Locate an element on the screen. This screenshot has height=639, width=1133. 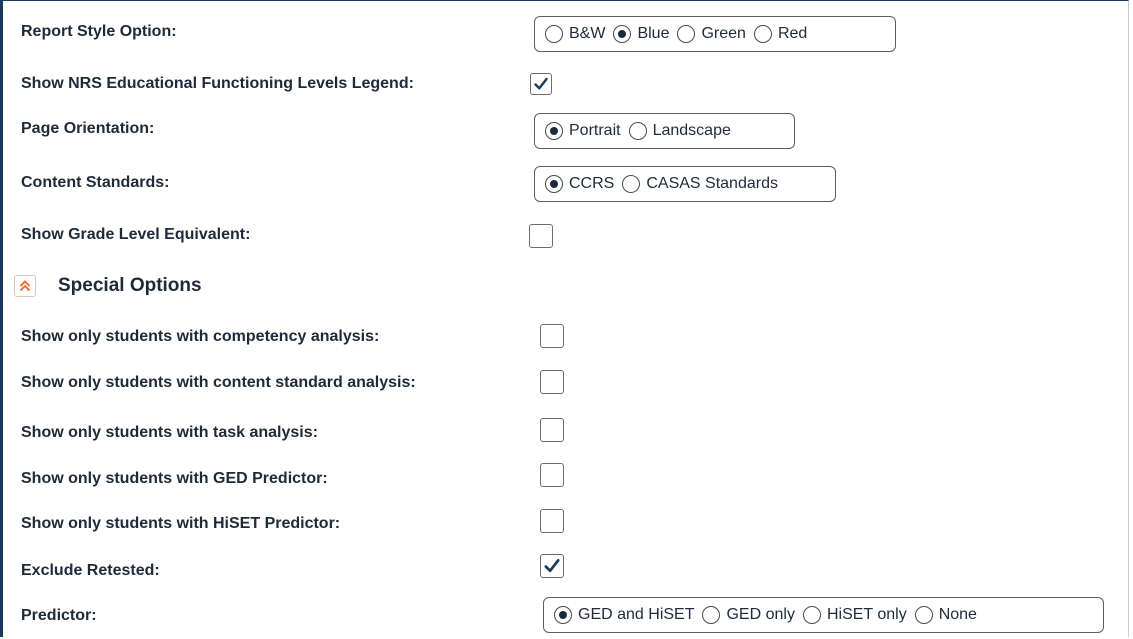
report-style-option-blue: Blue is located at coordinates (641, 34).